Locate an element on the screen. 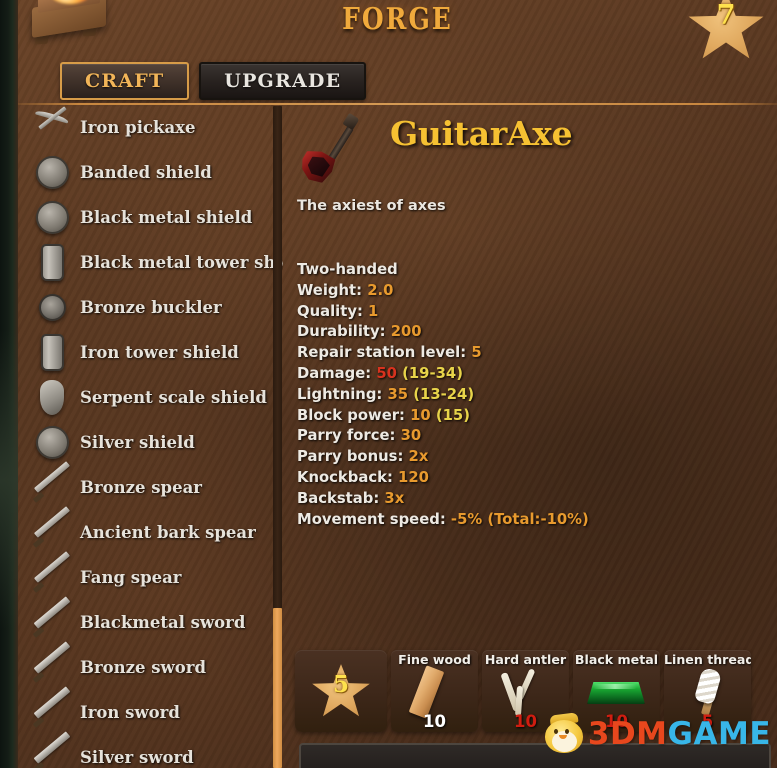 This screenshot has height=768, width=777. ingredient-name: Hard antler is located at coordinates (525, 659).